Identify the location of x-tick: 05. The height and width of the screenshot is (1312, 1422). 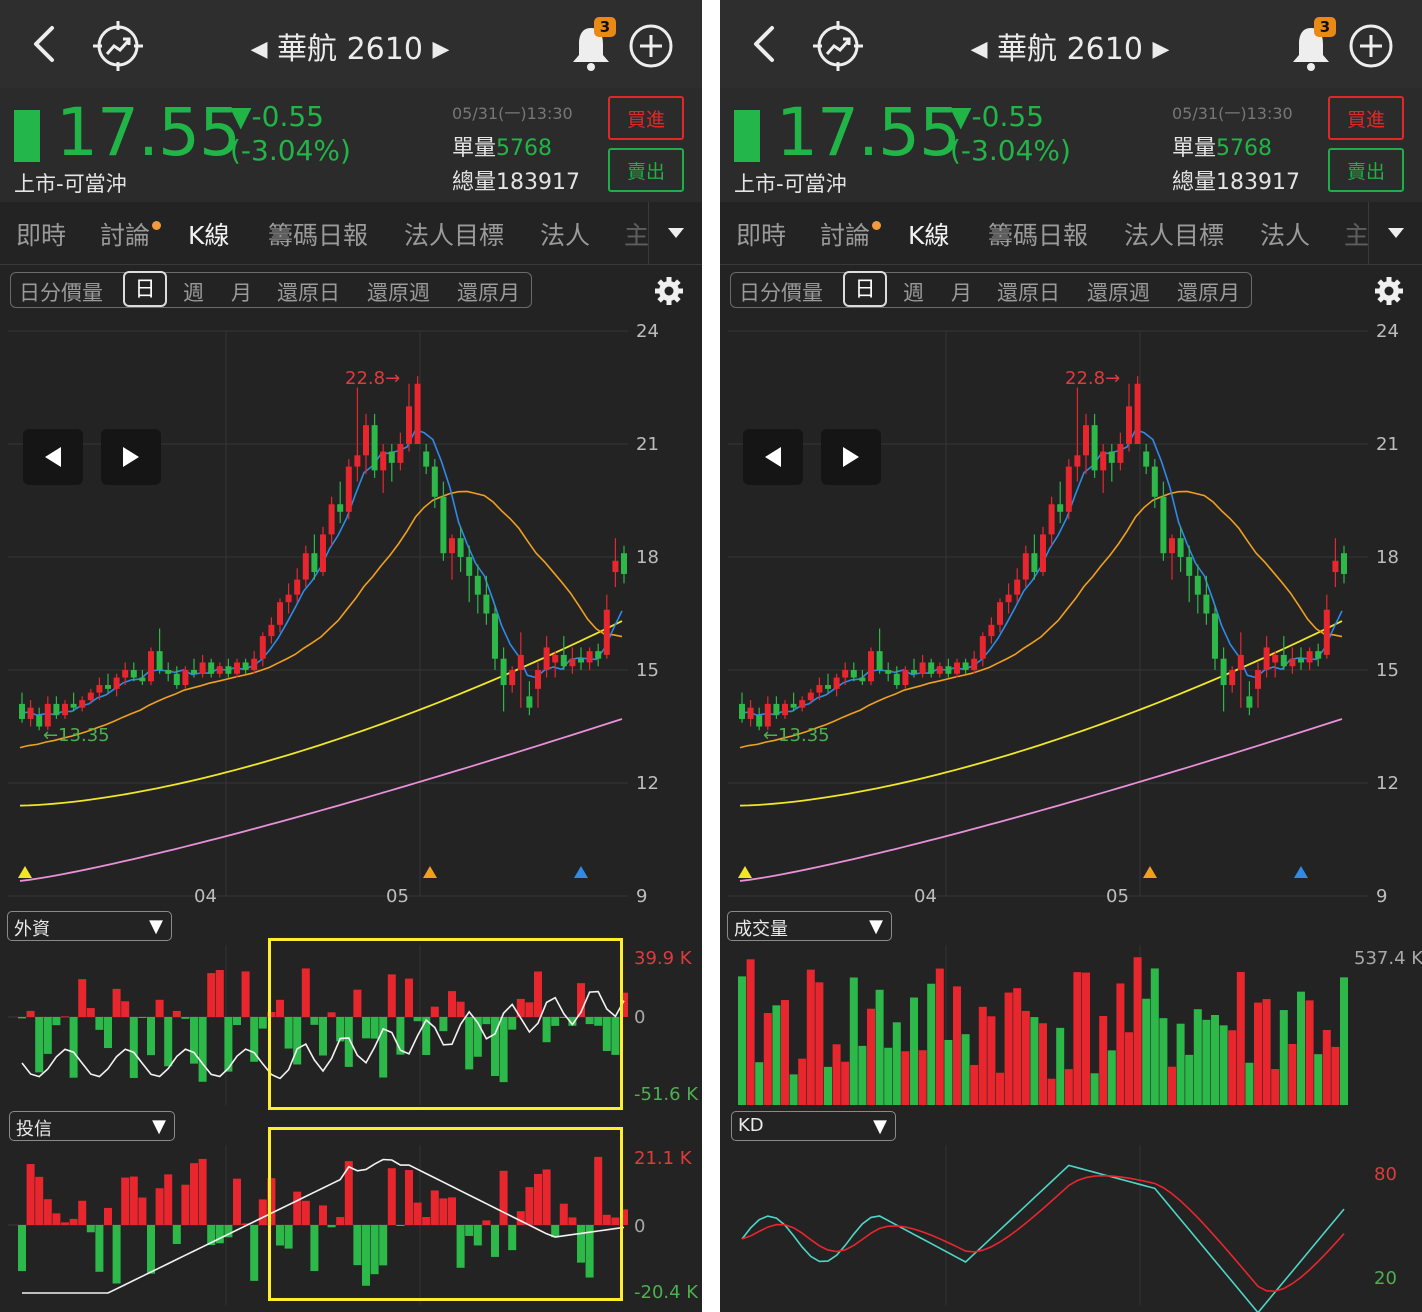
(1117, 896).